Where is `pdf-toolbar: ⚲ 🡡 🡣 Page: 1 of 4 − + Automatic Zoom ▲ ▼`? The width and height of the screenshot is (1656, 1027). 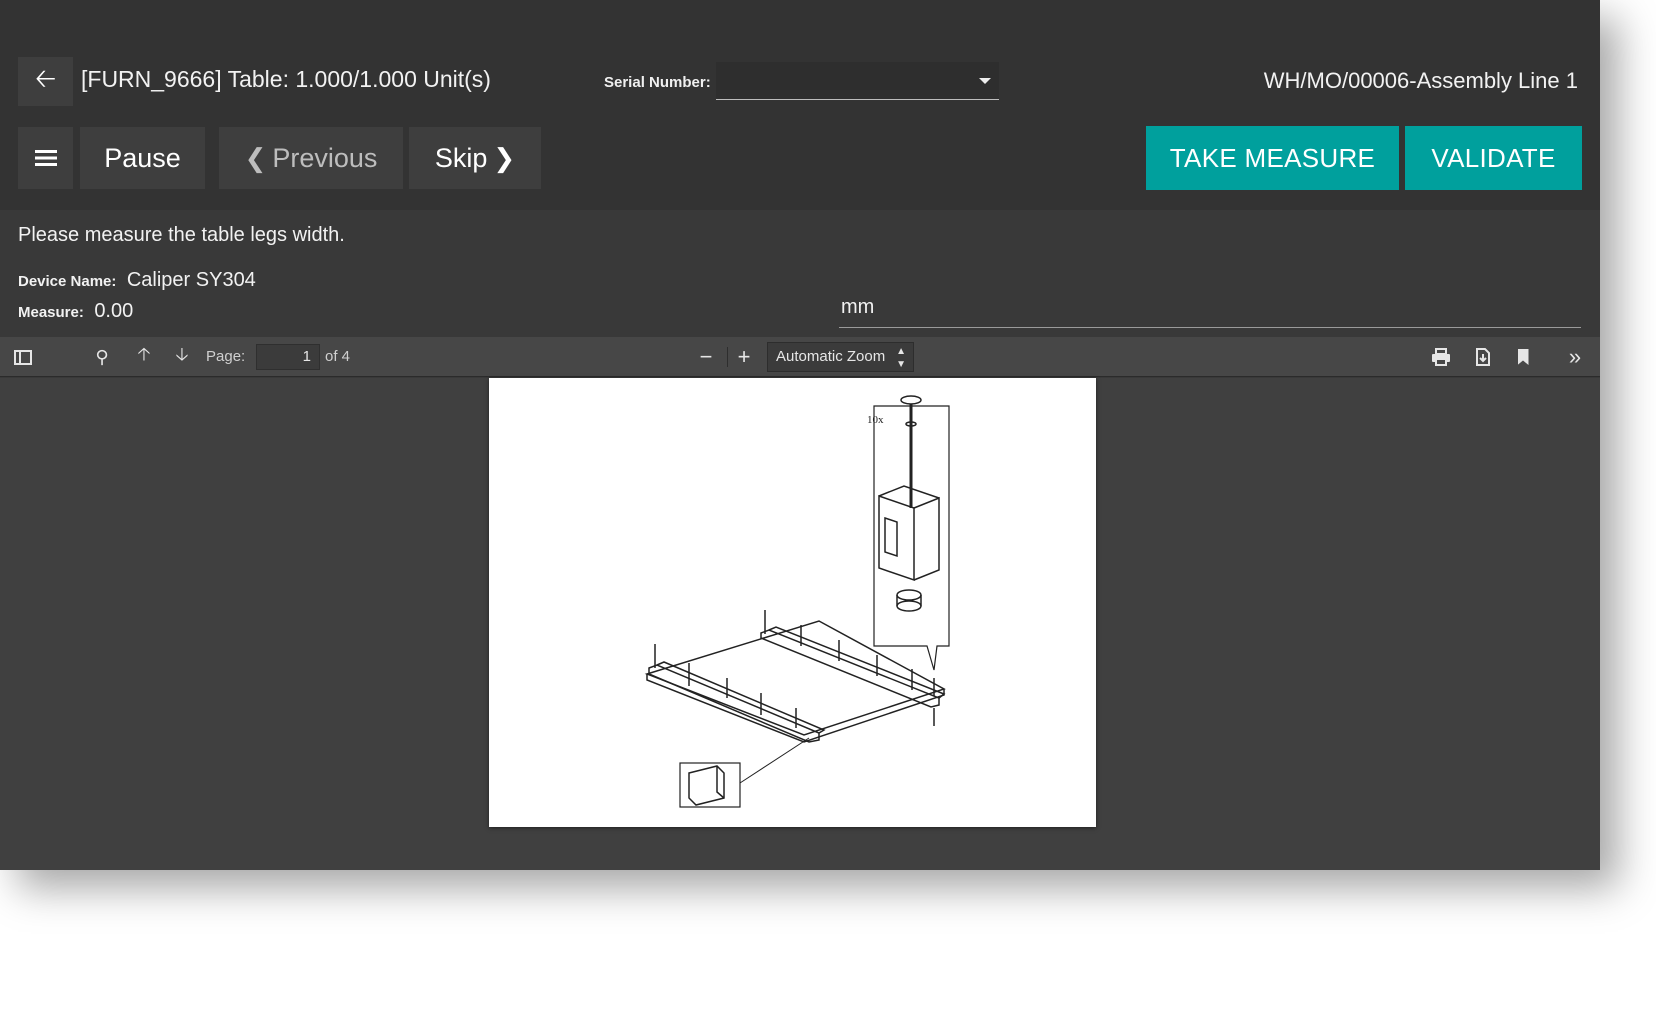 pdf-toolbar: ⚲ 🡡 🡣 Page: 1 of 4 − + Automatic Zoom ▲ ▼ is located at coordinates (800, 357).